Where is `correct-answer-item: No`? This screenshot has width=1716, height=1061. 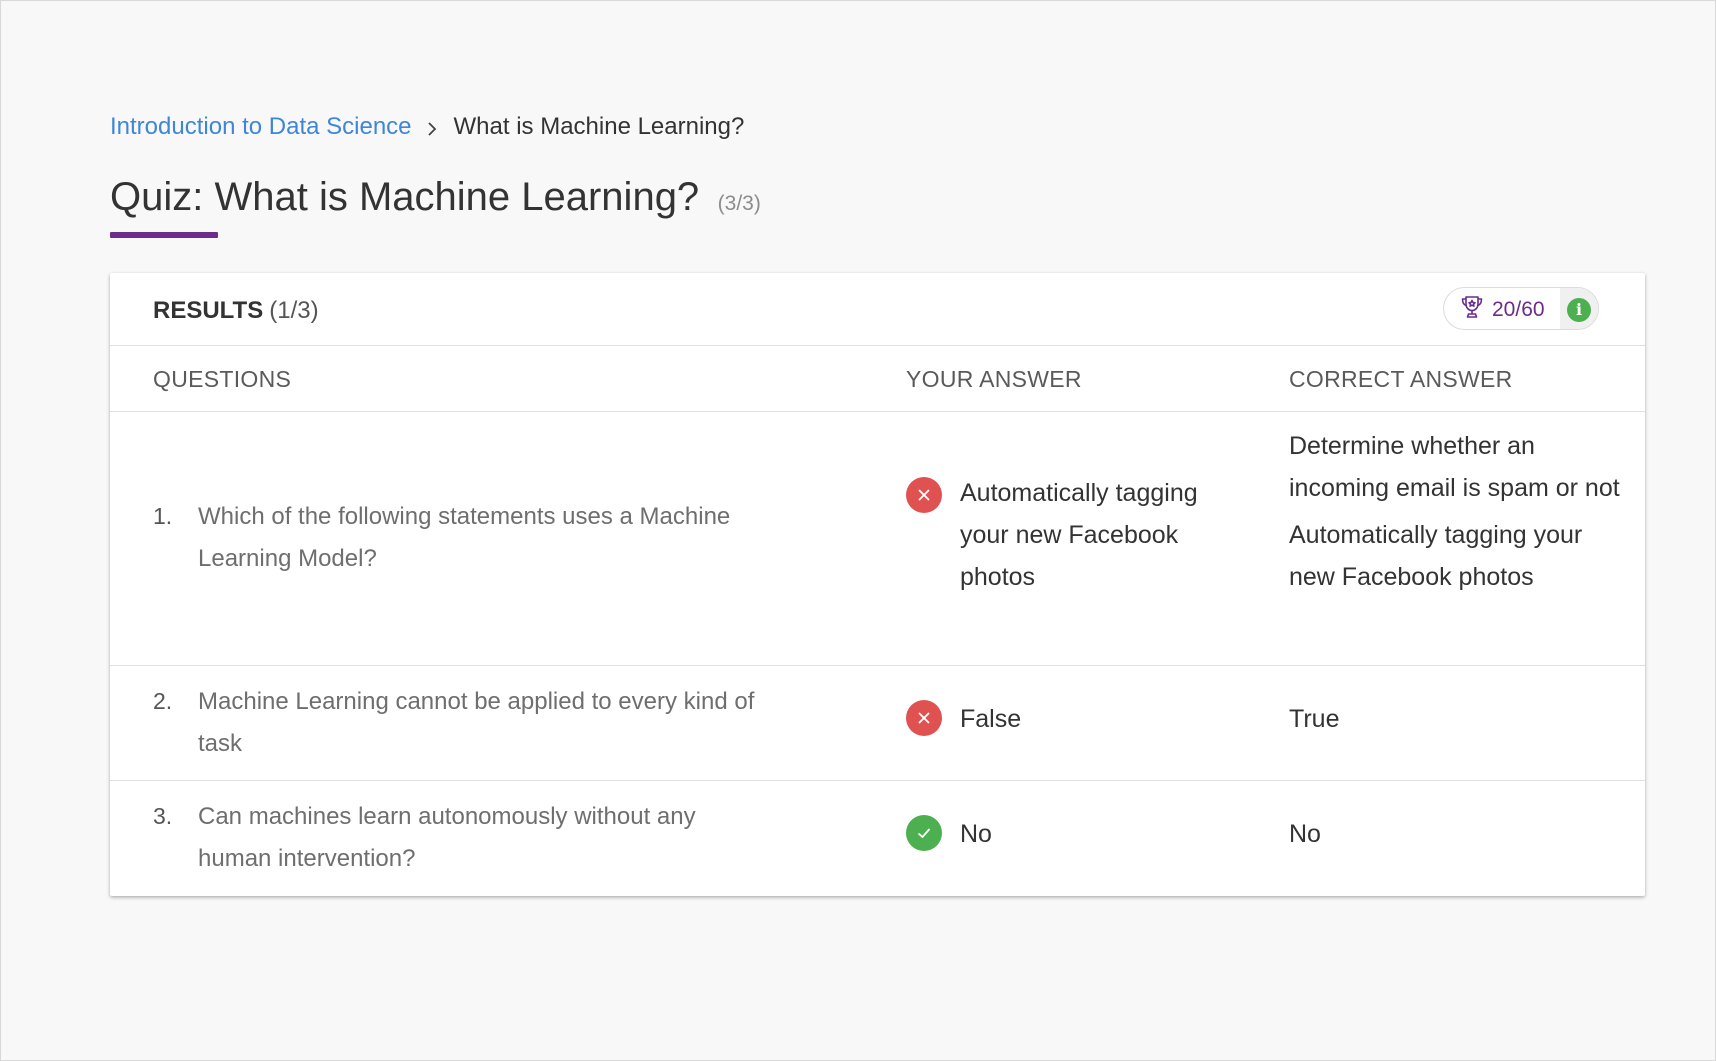
correct-answer-item: No is located at coordinates (1305, 834).